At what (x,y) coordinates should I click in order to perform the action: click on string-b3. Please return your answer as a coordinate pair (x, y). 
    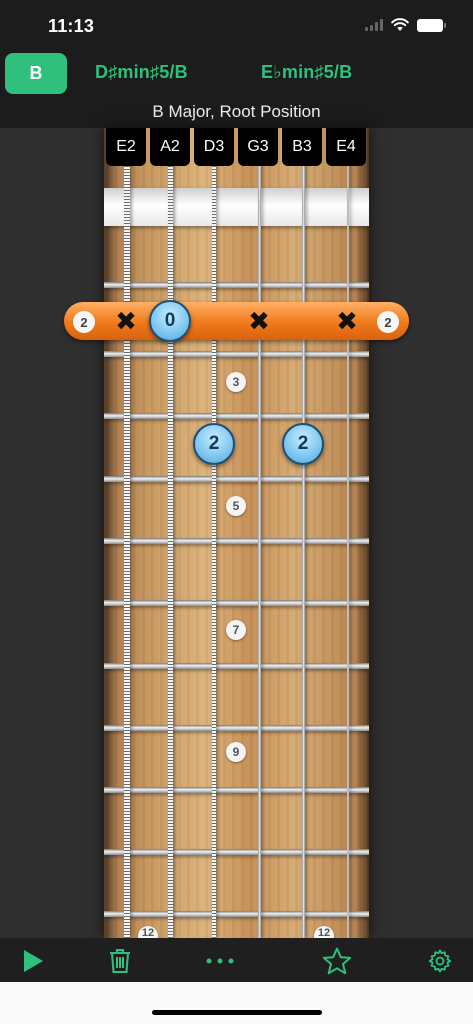
    Looking at the image, I should click on (303, 533).